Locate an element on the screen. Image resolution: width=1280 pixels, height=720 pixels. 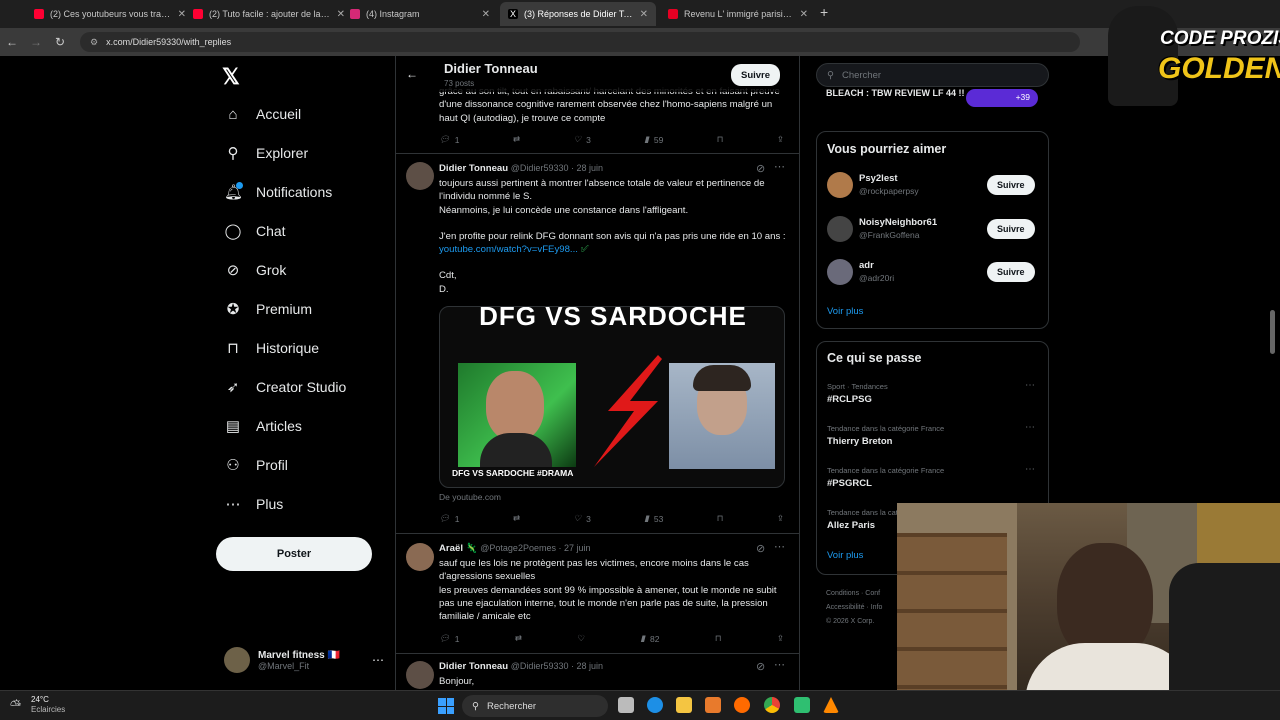
suggestion-row: Psy2lest @rockpaperpsy Suivre is located at coordinates (933, 186).